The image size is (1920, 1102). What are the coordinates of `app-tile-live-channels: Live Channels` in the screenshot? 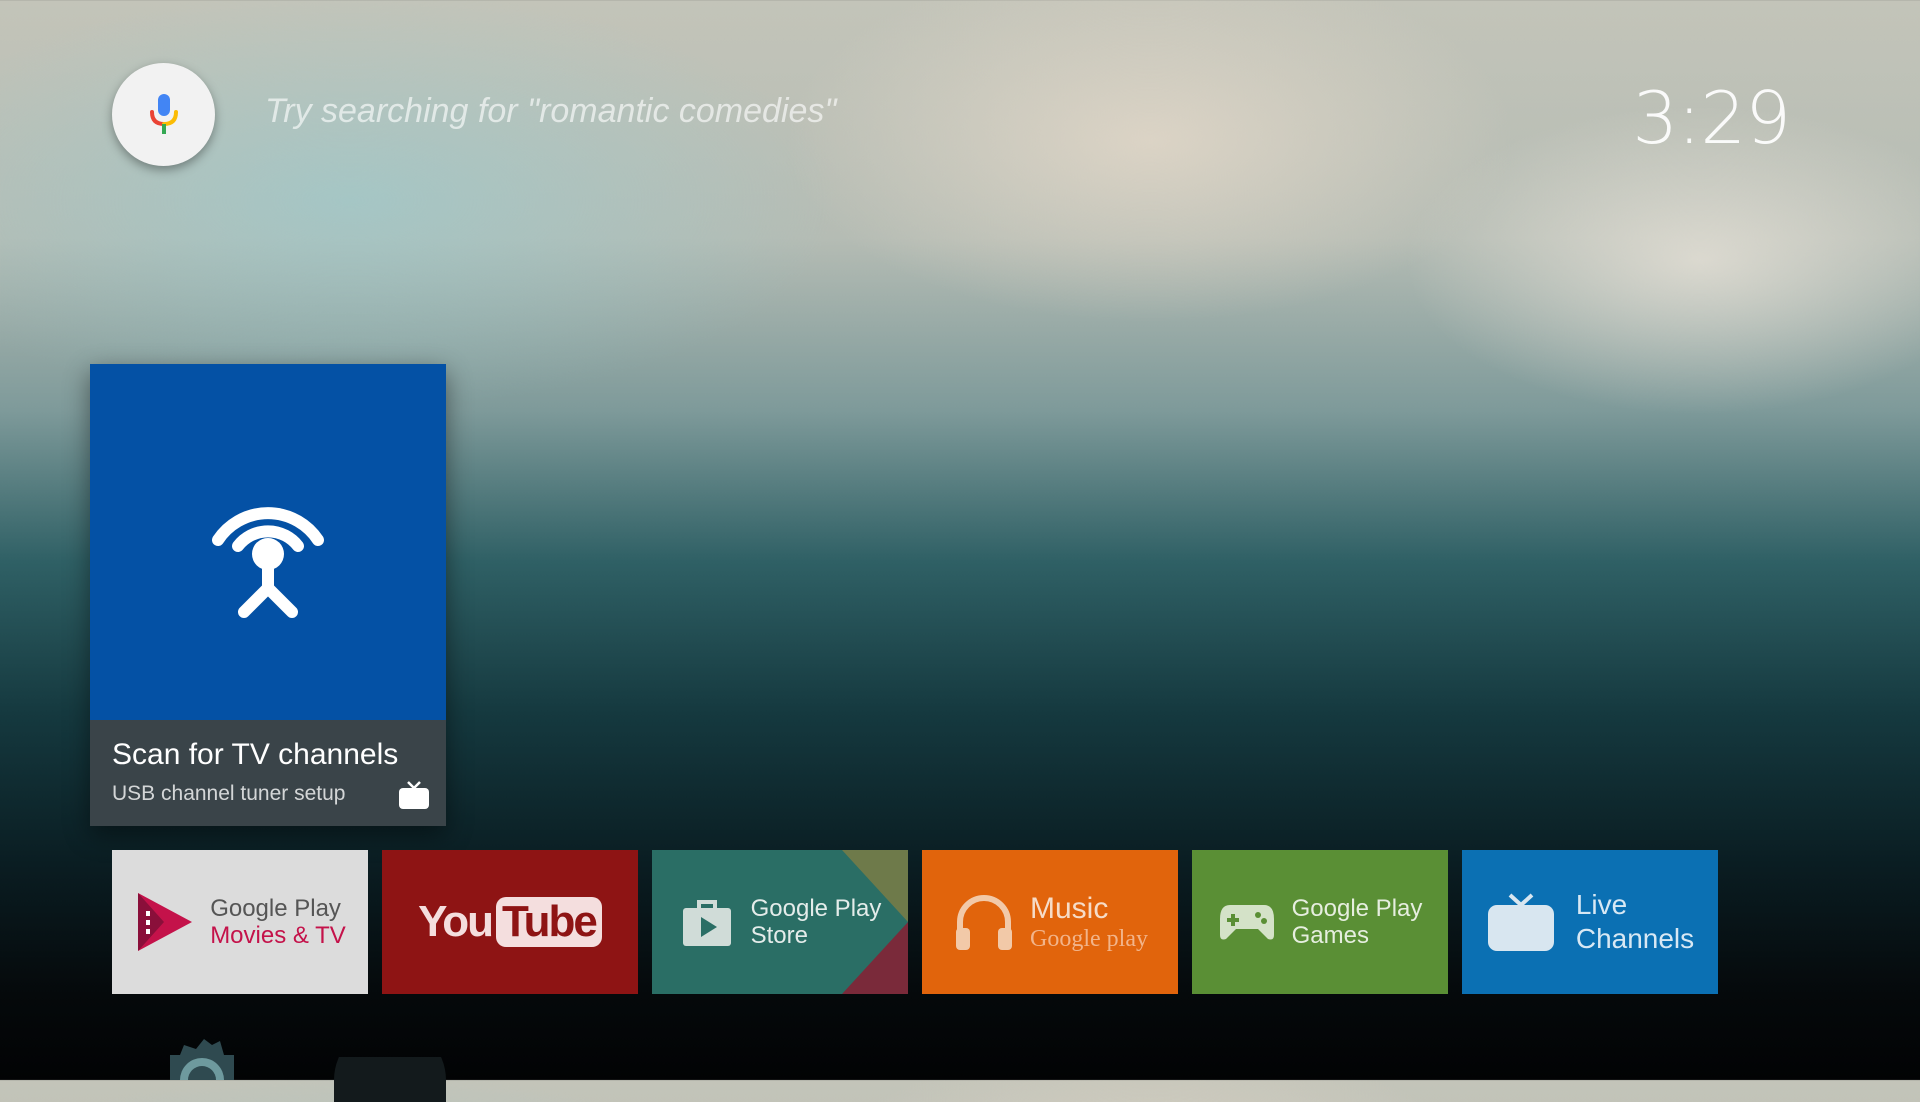 It's located at (1590, 922).